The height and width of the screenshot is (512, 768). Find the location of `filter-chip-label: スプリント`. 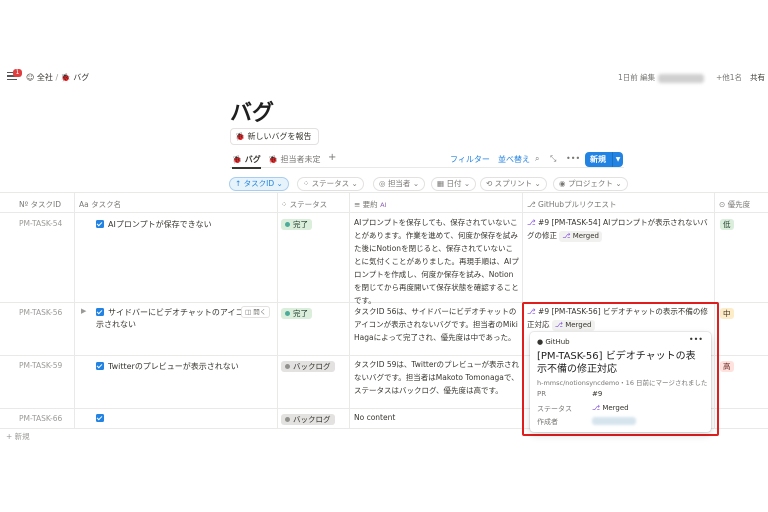

filter-chip-label: スプリント is located at coordinates (513, 183).